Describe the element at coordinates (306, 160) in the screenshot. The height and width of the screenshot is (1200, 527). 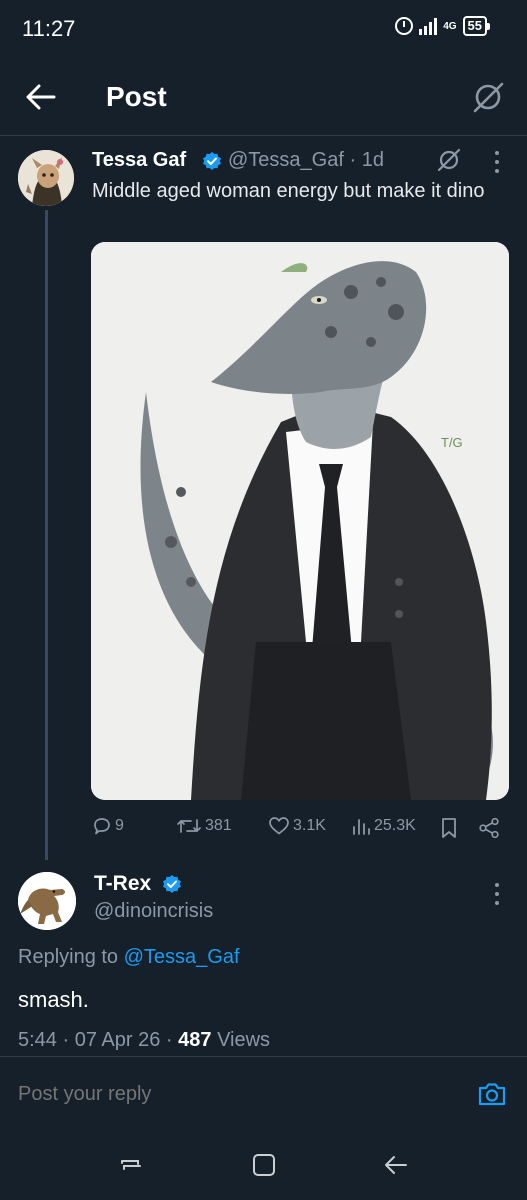
I see `author-handle: @Tessa_Gaf · 1d` at that location.